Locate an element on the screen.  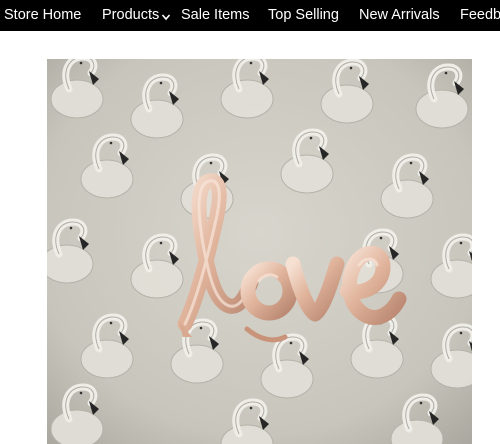
nav-feedback: Feedback is located at coordinates (480, 15).